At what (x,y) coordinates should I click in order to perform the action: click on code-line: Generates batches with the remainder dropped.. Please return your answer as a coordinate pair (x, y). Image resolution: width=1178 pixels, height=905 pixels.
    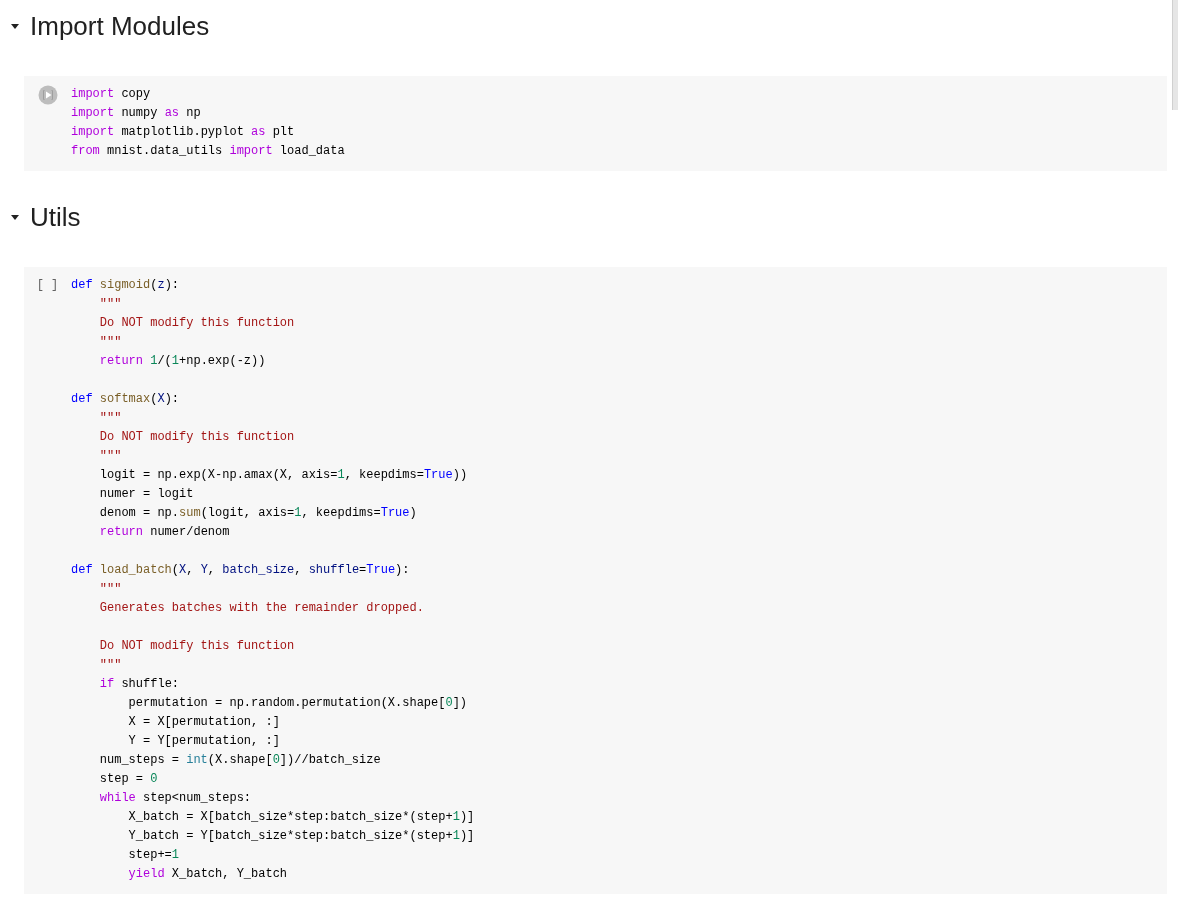
    Looking at the image, I should click on (261, 608).